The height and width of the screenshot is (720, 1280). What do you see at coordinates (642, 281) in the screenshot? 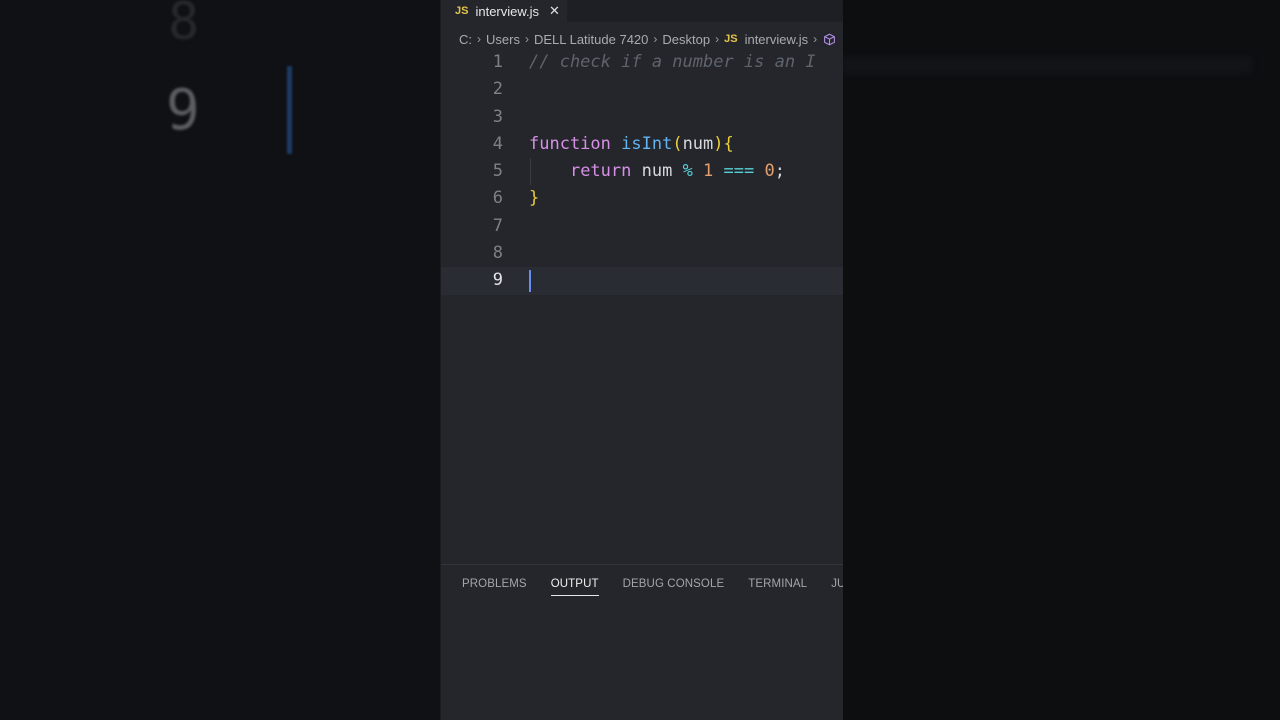
I see `code-line: 9` at bounding box center [642, 281].